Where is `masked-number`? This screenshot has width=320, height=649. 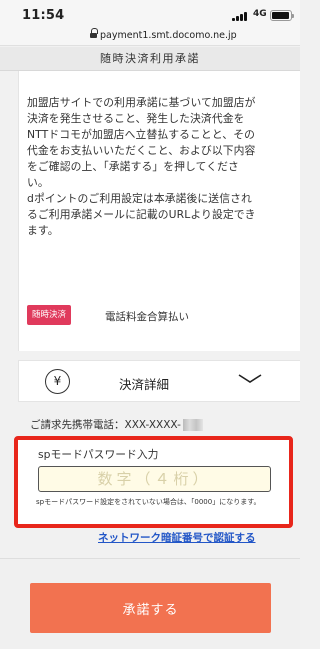
masked-number is located at coordinates (192, 425).